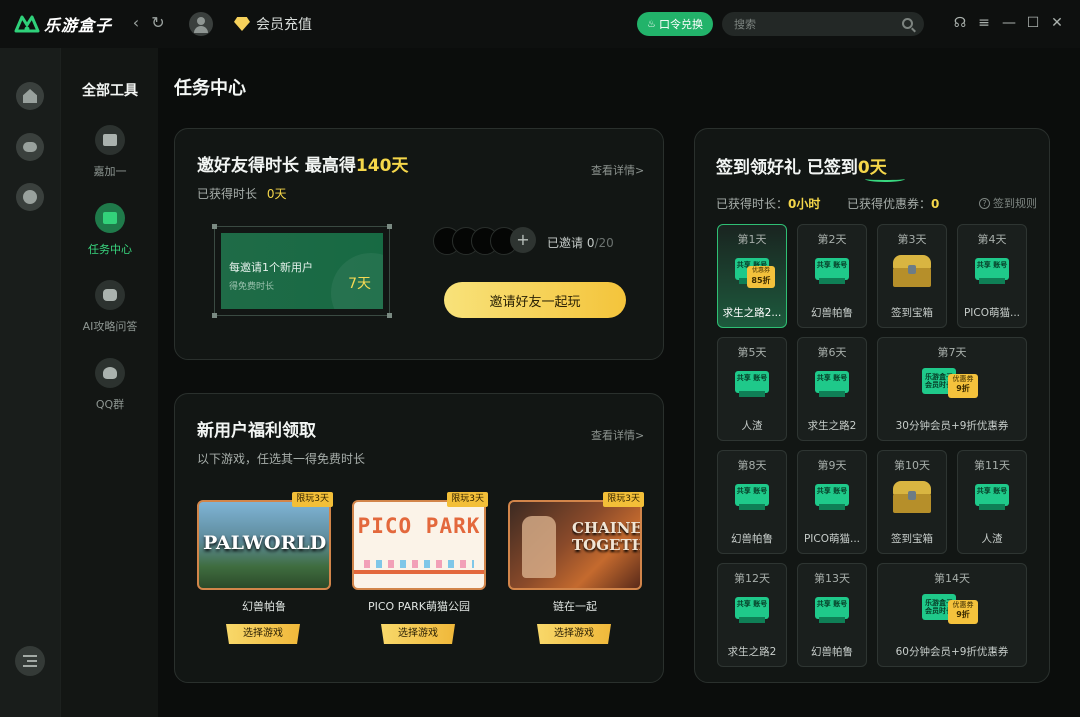 Image resolution: width=1080 pixels, height=717 pixels. Describe the element at coordinates (912, 271) in the screenshot. I see `treasure-chest-icon` at that location.